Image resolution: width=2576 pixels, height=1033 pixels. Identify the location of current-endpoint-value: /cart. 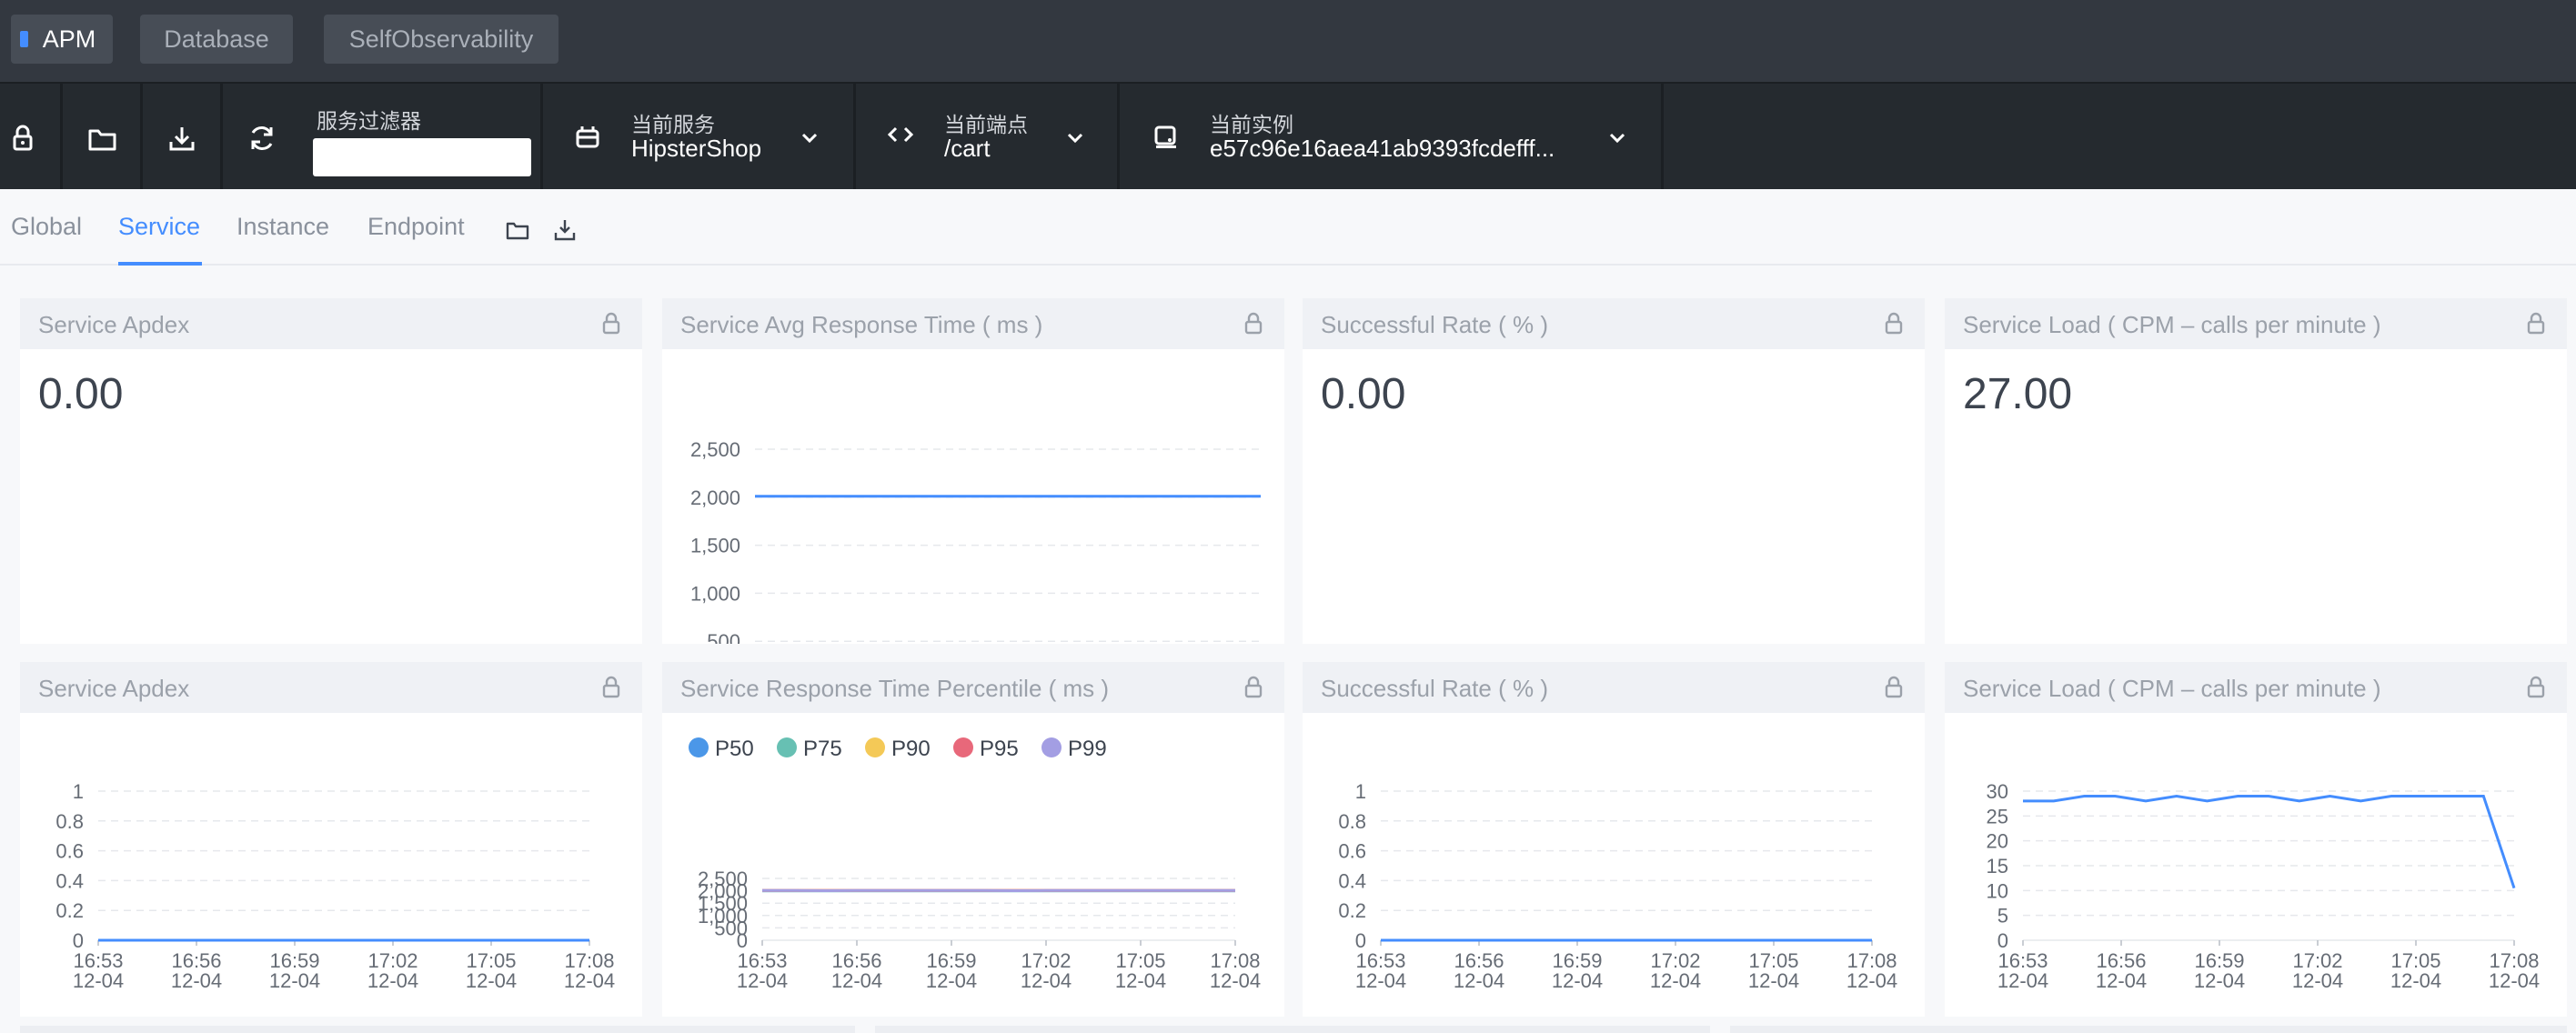
(998, 149).